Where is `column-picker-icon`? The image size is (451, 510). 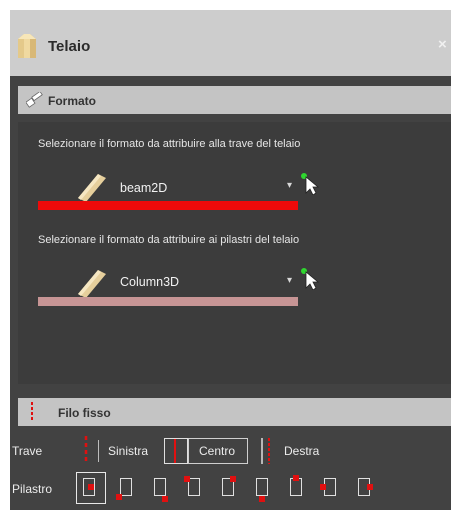 column-picker-icon is located at coordinates (309, 278).